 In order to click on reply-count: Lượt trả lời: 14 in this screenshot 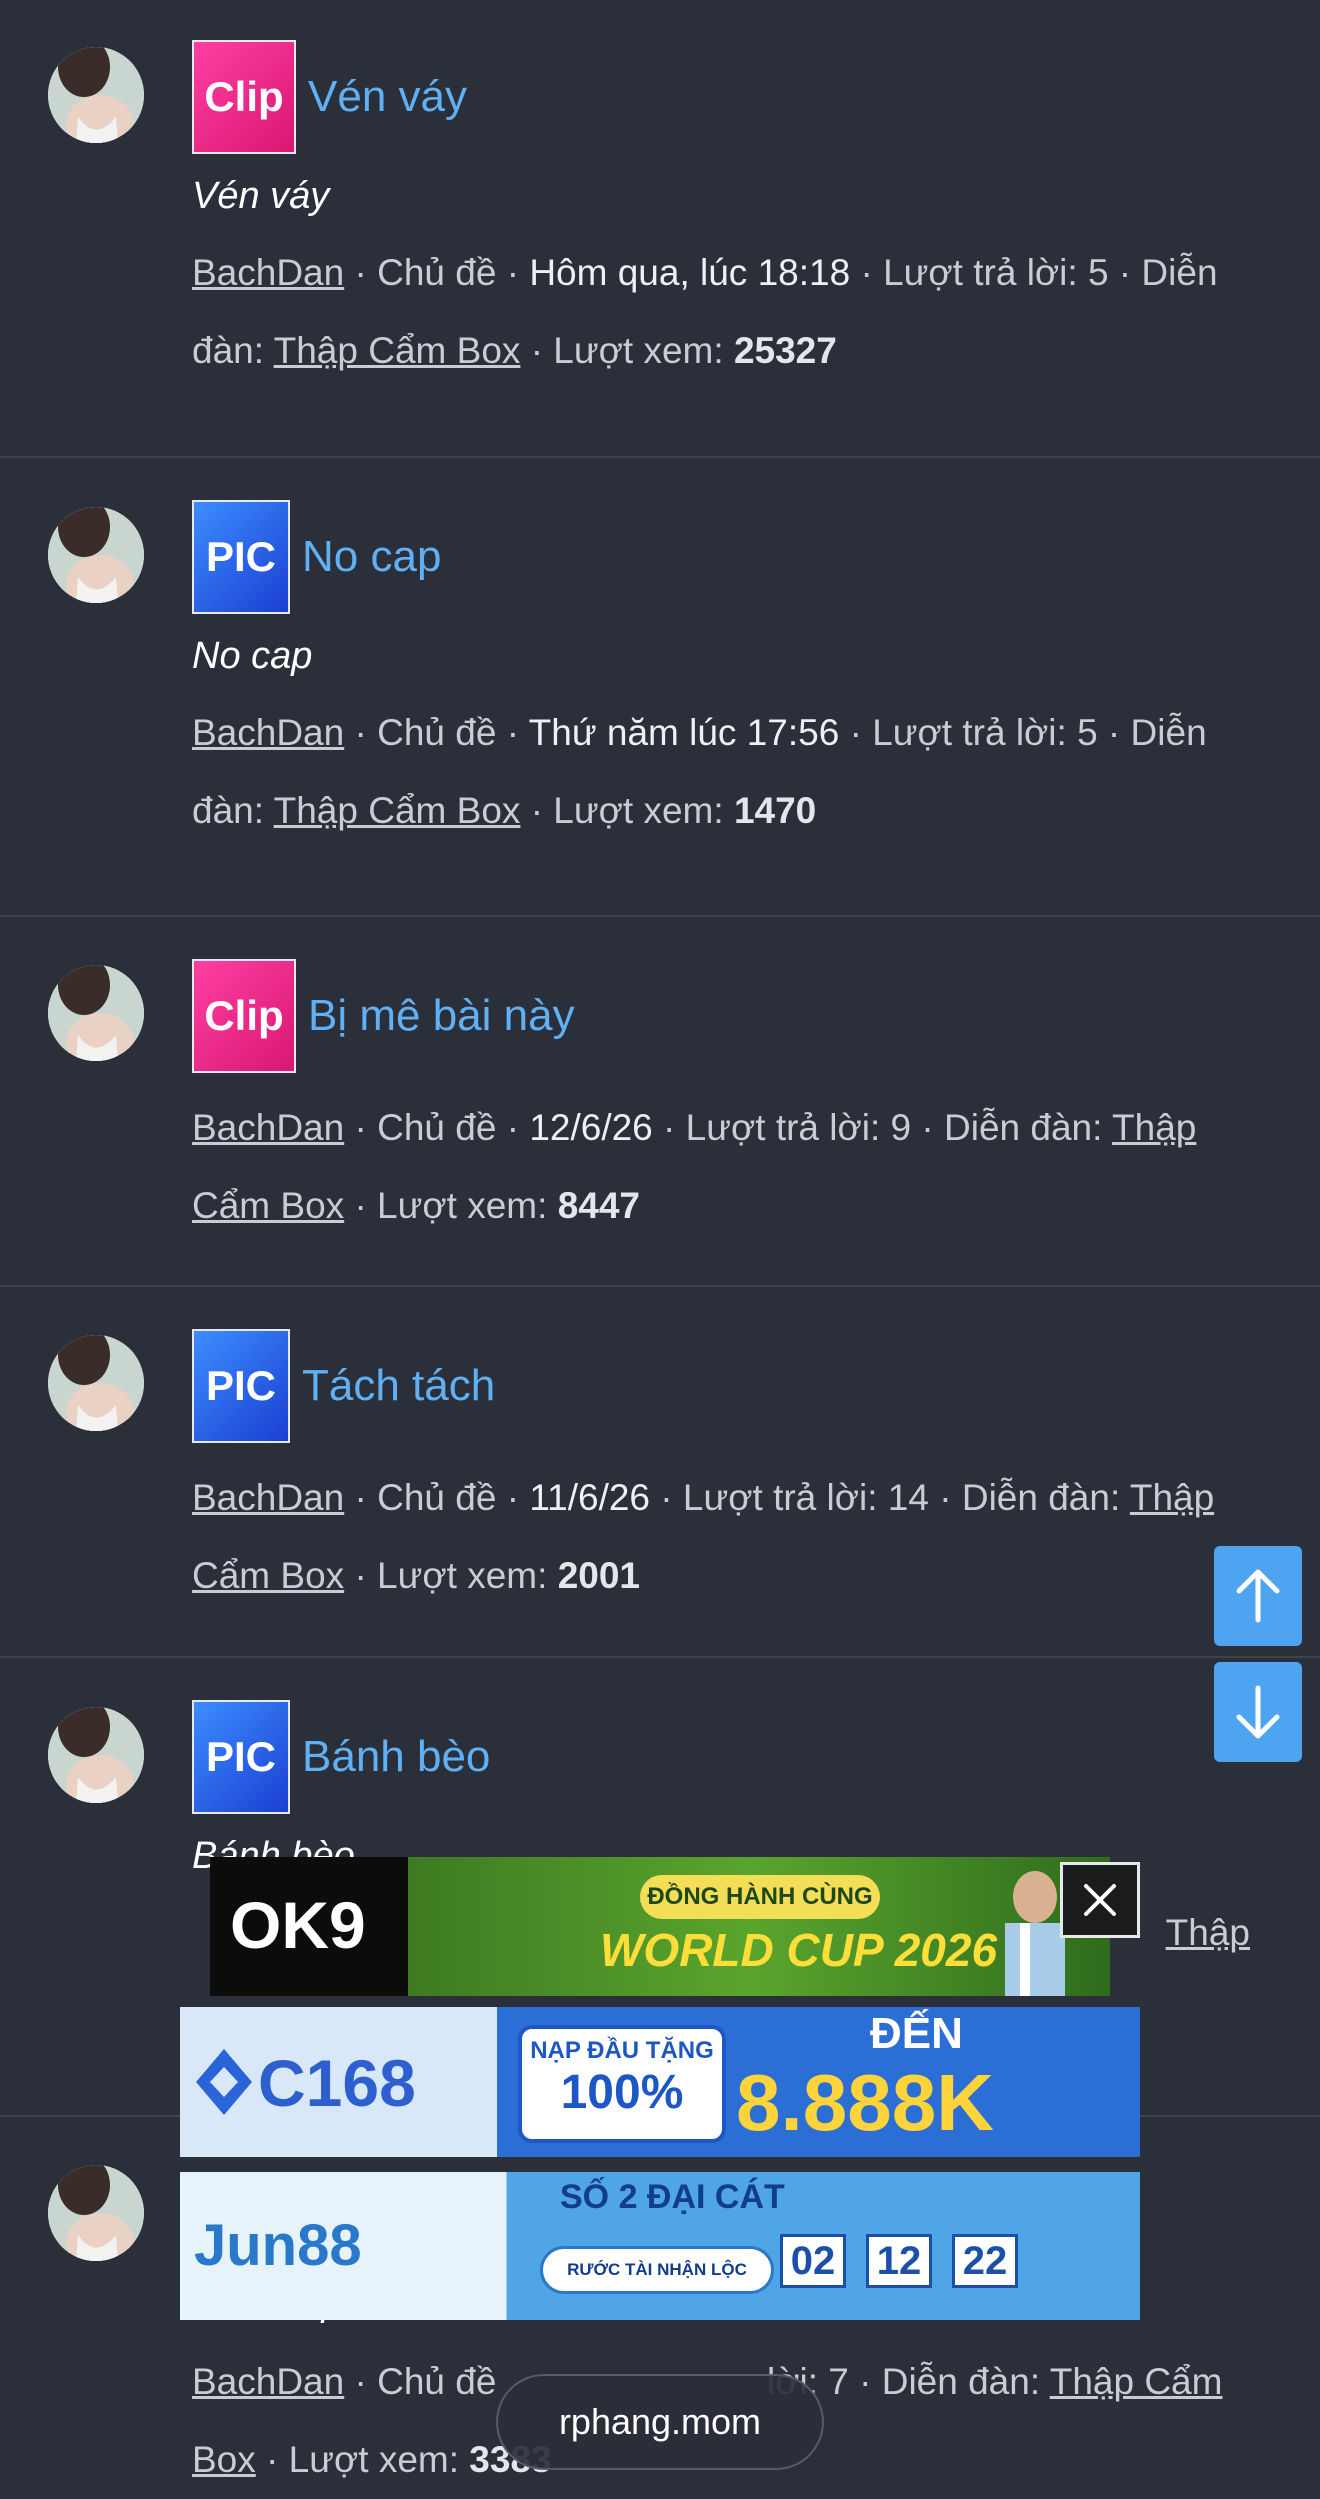, I will do `click(805, 1497)`.